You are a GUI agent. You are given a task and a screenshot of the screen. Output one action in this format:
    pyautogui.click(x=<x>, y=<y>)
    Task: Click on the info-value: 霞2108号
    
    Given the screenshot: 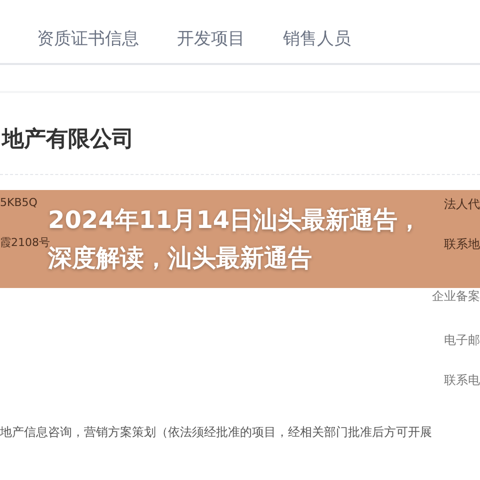 What is the action you would take?
    pyautogui.click(x=25, y=242)
    